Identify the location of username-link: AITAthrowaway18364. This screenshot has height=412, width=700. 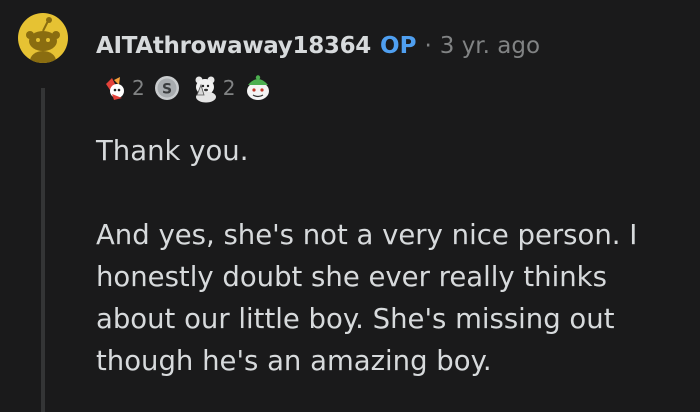
(233, 46).